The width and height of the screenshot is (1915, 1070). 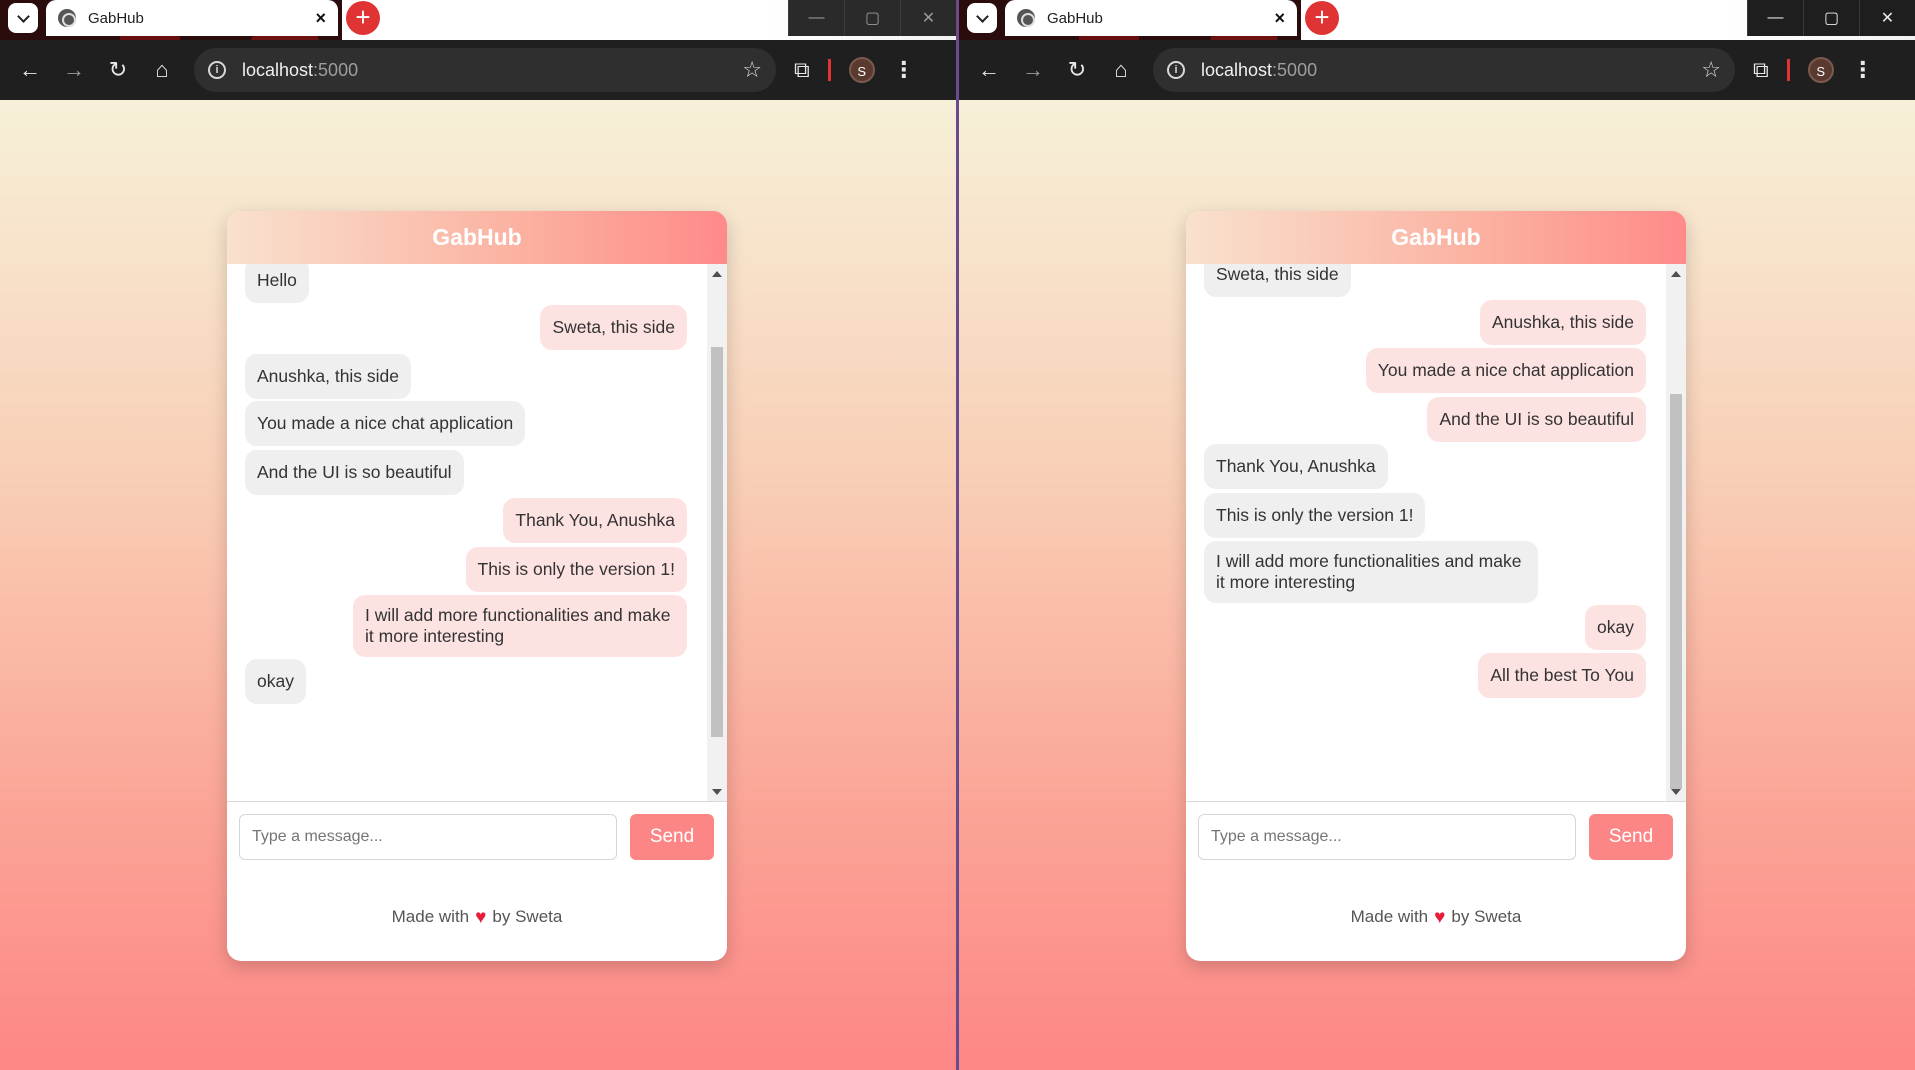 What do you see at coordinates (527, 916) in the screenshot?
I see `footer-suffix: by Sweta` at bounding box center [527, 916].